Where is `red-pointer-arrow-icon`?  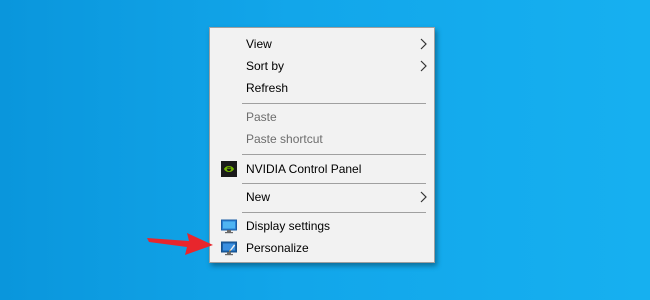
red-pointer-arrow-icon is located at coordinates (180, 244).